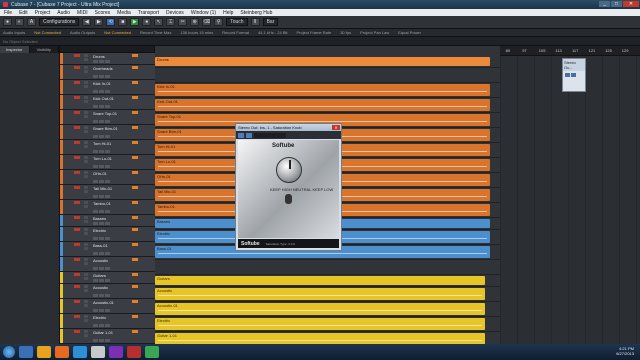  What do you see at coordinates (327, 90) in the screenshot?
I see `track-lane: Kick In-01` at bounding box center [327, 90].